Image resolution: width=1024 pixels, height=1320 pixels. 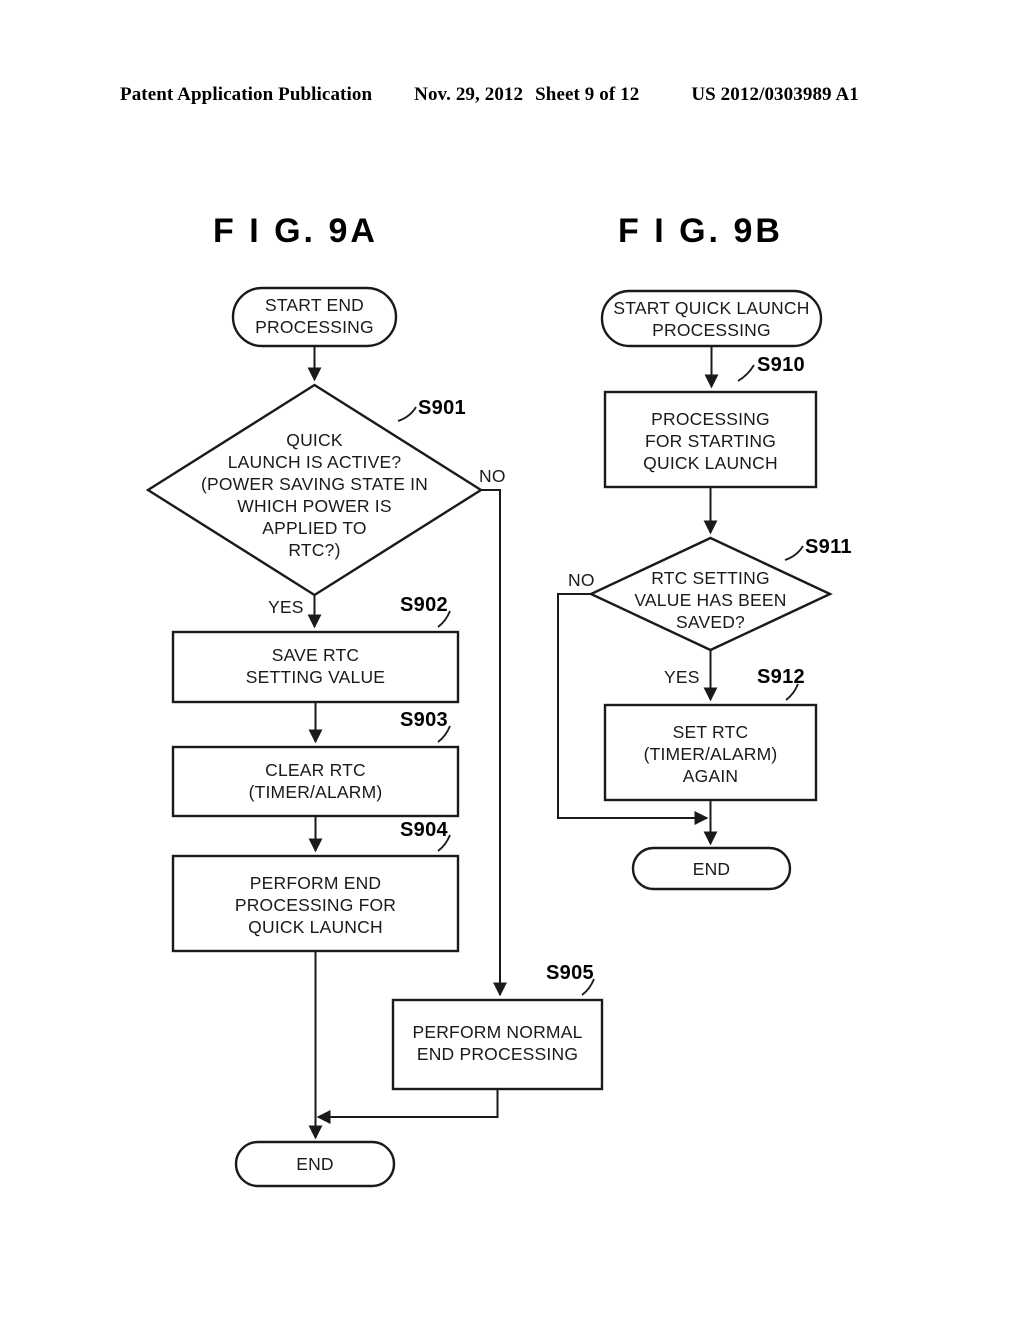 What do you see at coordinates (710, 419) in the screenshot?
I see `fig9b-s910-label-line1: PROCESSING` at bounding box center [710, 419].